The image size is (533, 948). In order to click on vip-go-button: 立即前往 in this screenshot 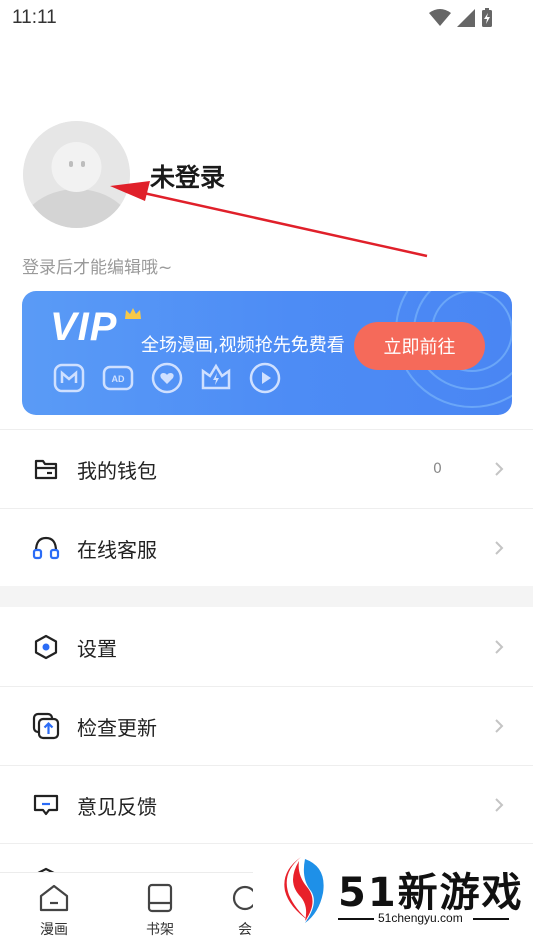, I will do `click(419, 346)`.